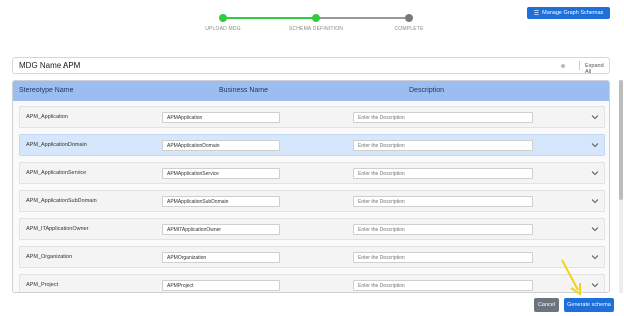 This screenshot has height=316, width=624. Describe the element at coordinates (42, 285) in the screenshot. I see `stereotype-name: APM_Project` at that location.